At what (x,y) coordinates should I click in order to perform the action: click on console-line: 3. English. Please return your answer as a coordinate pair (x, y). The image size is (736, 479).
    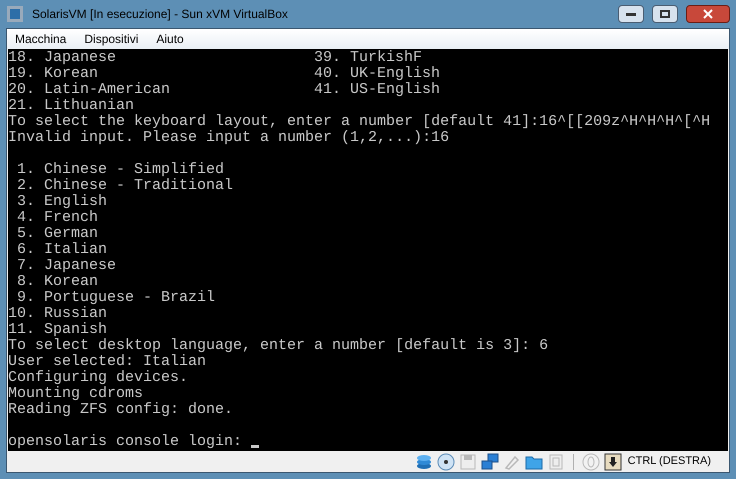
    Looking at the image, I should click on (62, 202).